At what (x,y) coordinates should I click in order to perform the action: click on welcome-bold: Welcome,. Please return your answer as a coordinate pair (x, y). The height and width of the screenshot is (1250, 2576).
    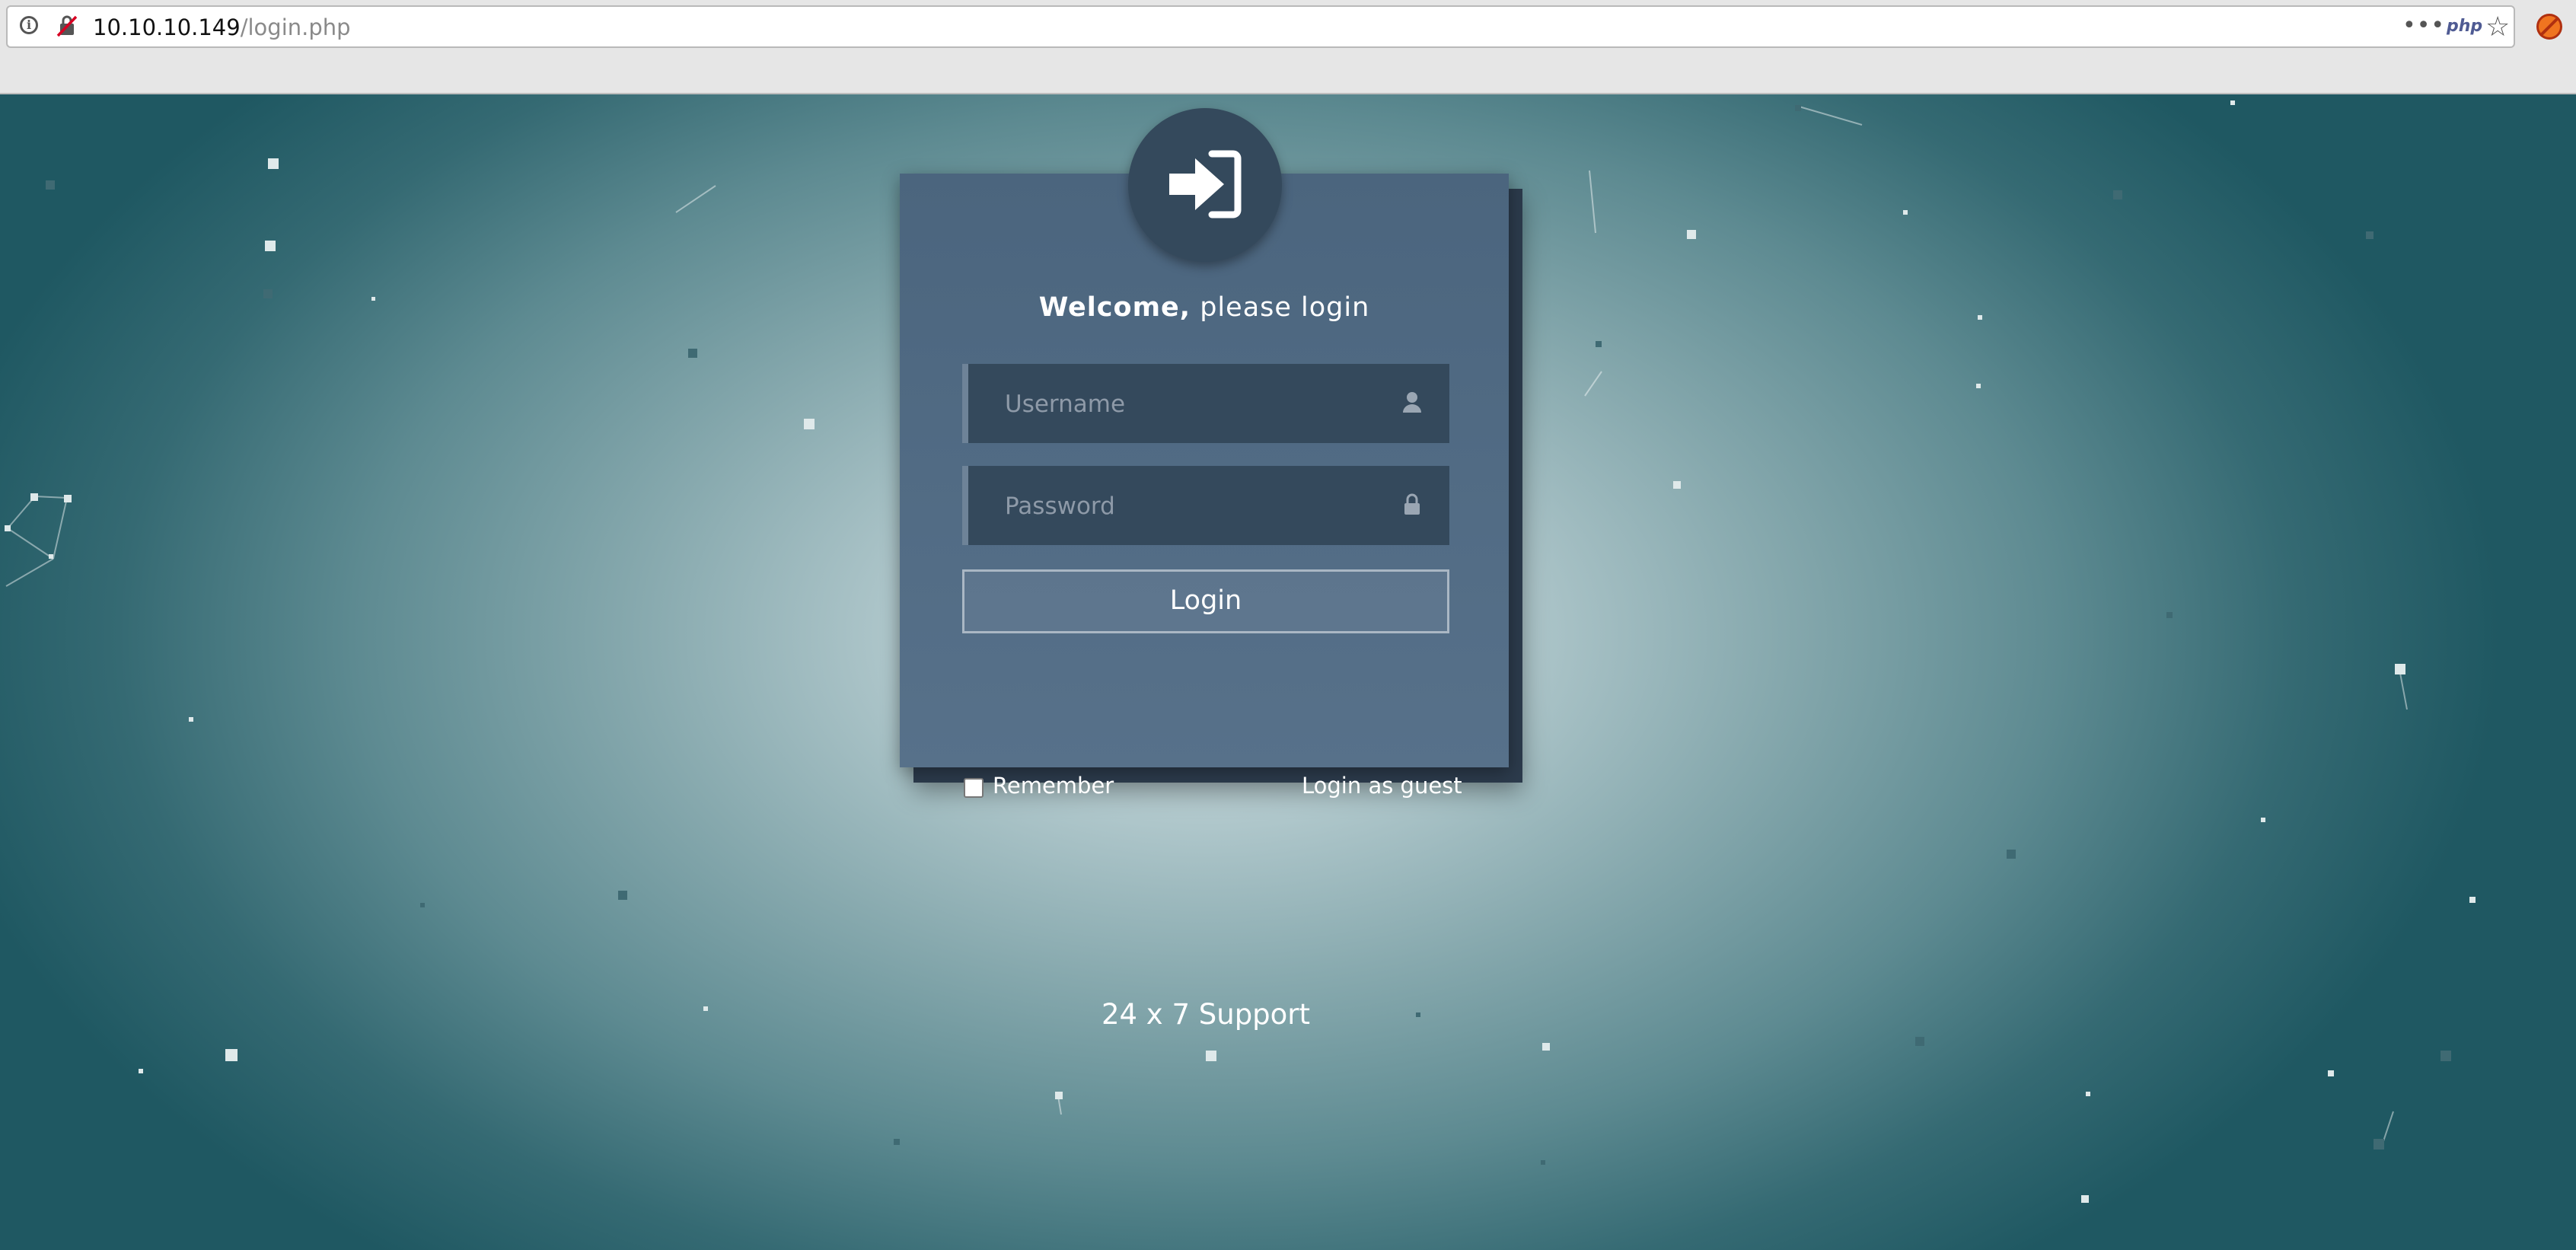
    Looking at the image, I should click on (1114, 307).